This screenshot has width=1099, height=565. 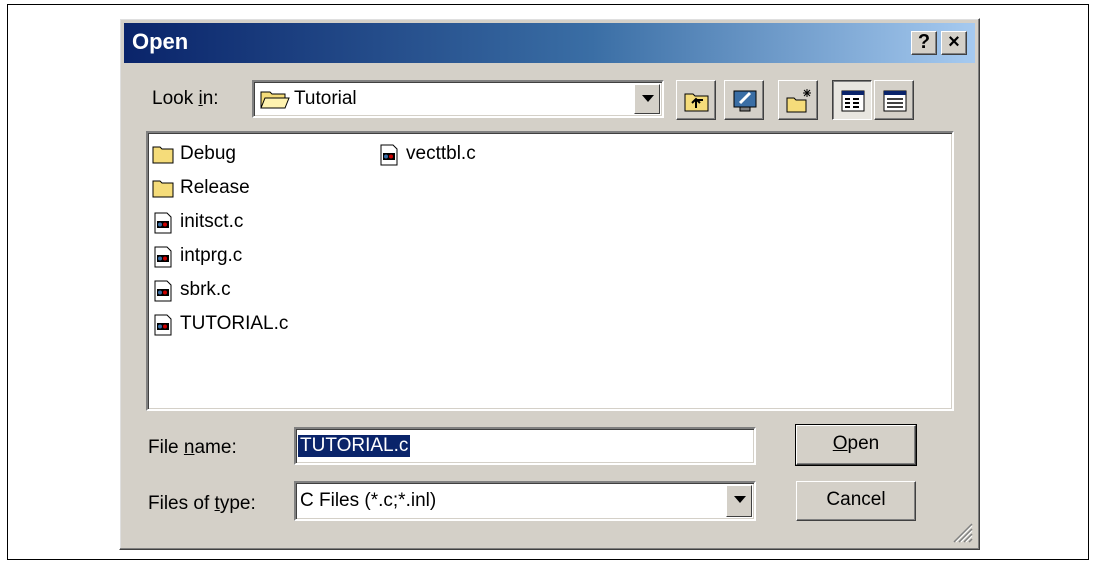 I want to click on list-view-icon, so click(x=853, y=101).